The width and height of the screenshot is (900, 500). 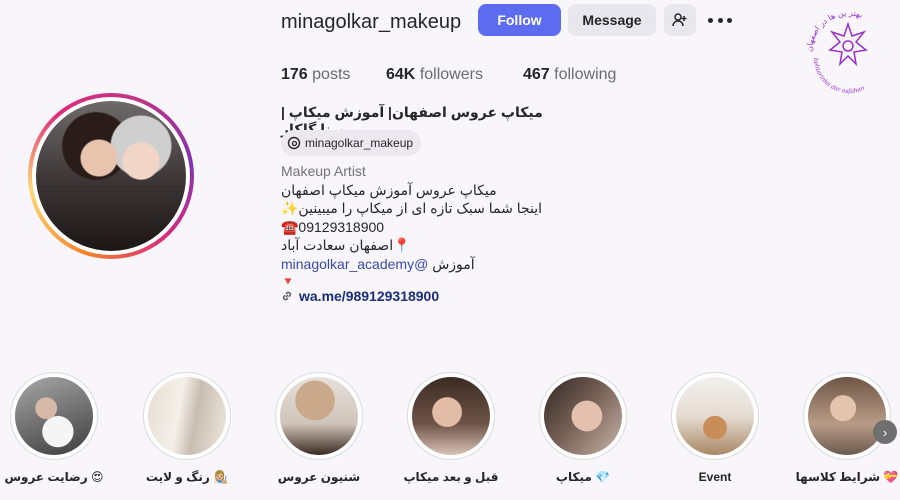 I want to click on person-plus-icon, so click(x=679, y=20).